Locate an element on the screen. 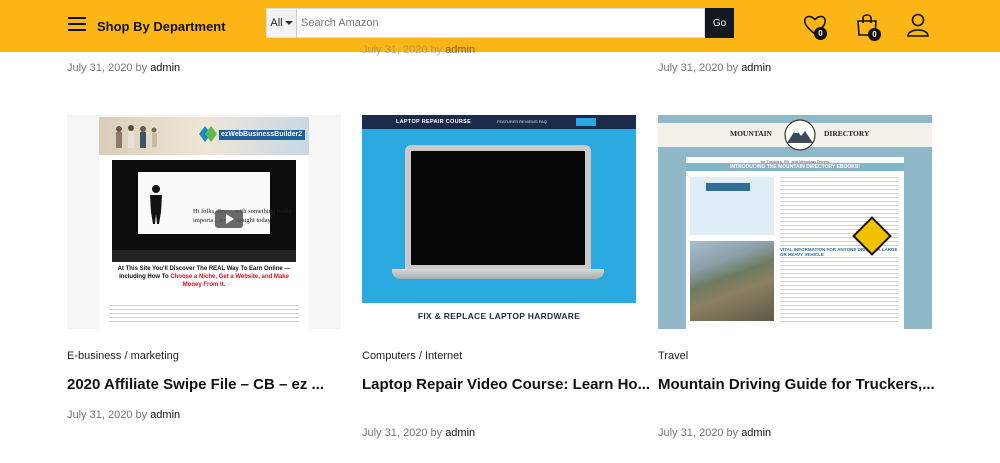 This screenshot has height=463, width=1000. search-category-select: All is located at coordinates (281, 23).